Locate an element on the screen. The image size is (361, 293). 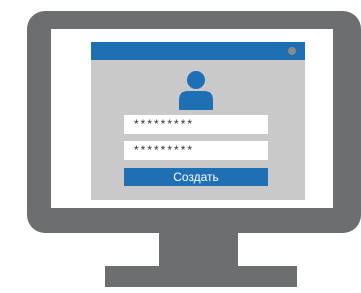
password-field: ********* is located at coordinates (196, 124).